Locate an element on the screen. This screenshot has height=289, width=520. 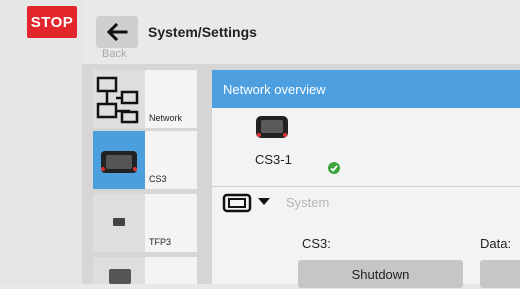
tile-network: Network is located at coordinates (145, 99).